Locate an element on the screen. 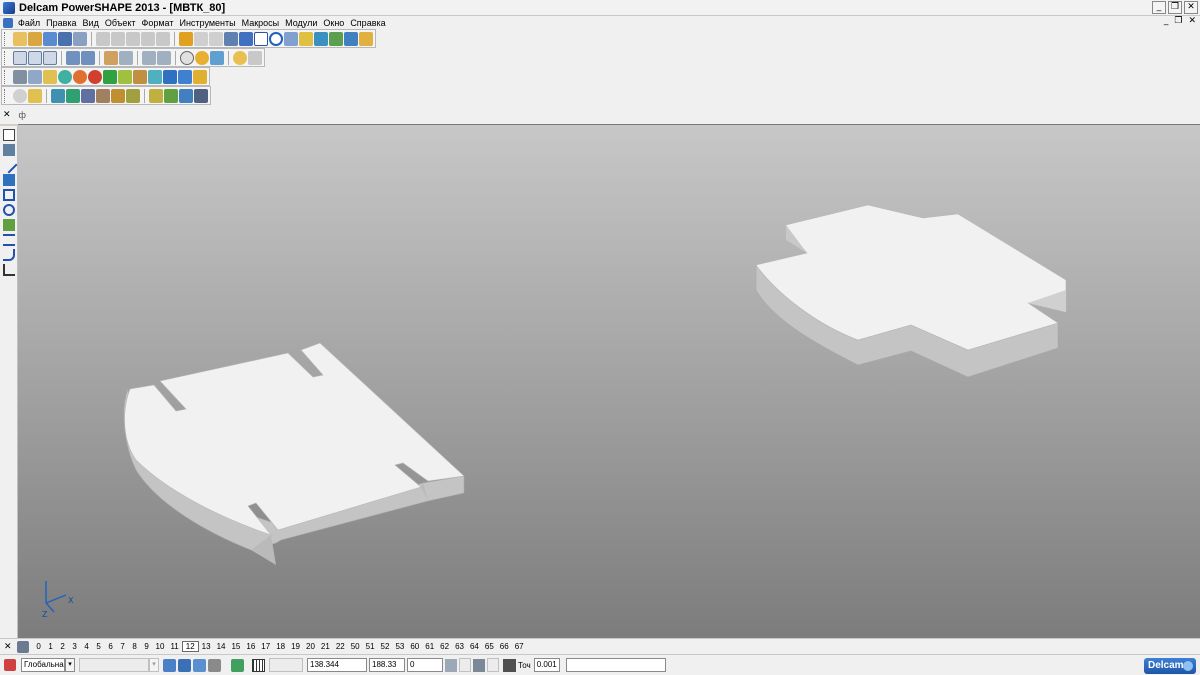 Image resolution: width=1200 pixels, height=675 pixels. level-10: 10 is located at coordinates (160, 646).